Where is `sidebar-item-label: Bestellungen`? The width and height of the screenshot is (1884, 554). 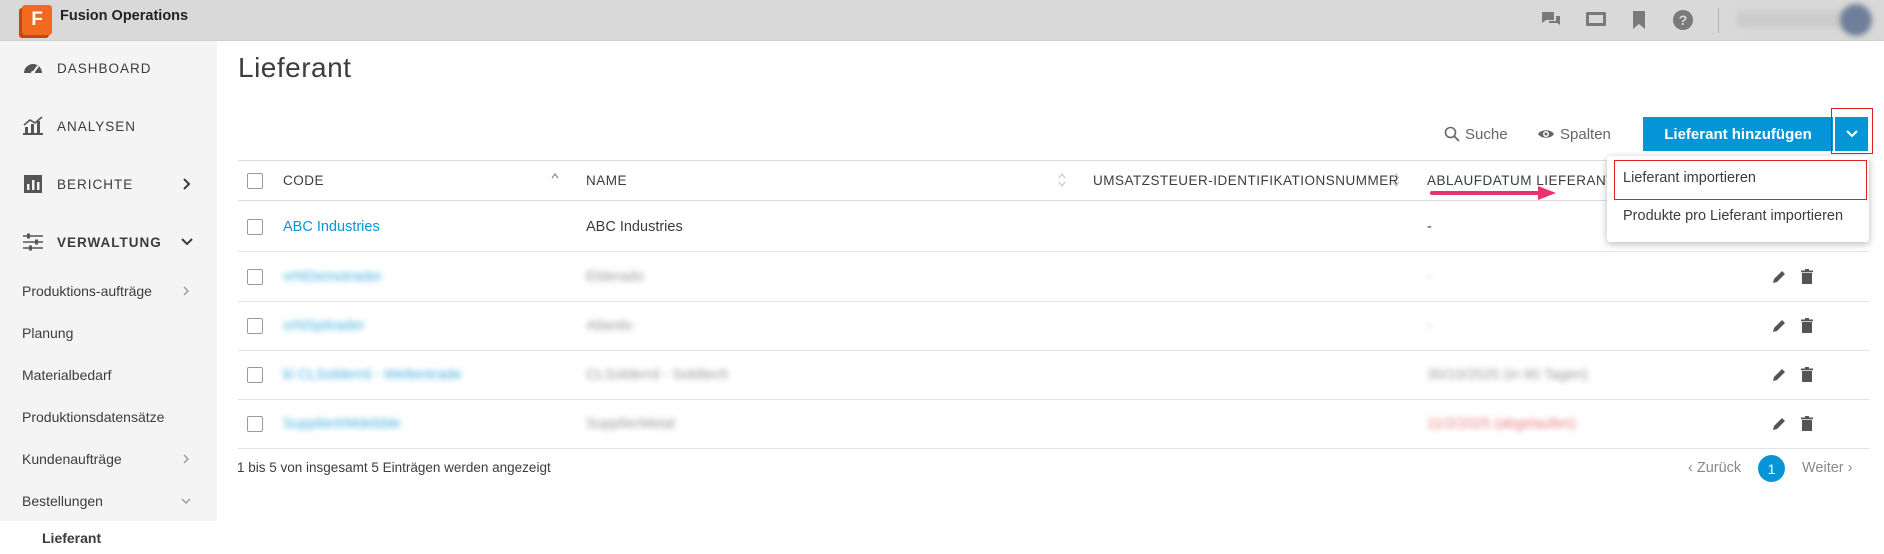
sidebar-item-label: Bestellungen is located at coordinates (62, 501).